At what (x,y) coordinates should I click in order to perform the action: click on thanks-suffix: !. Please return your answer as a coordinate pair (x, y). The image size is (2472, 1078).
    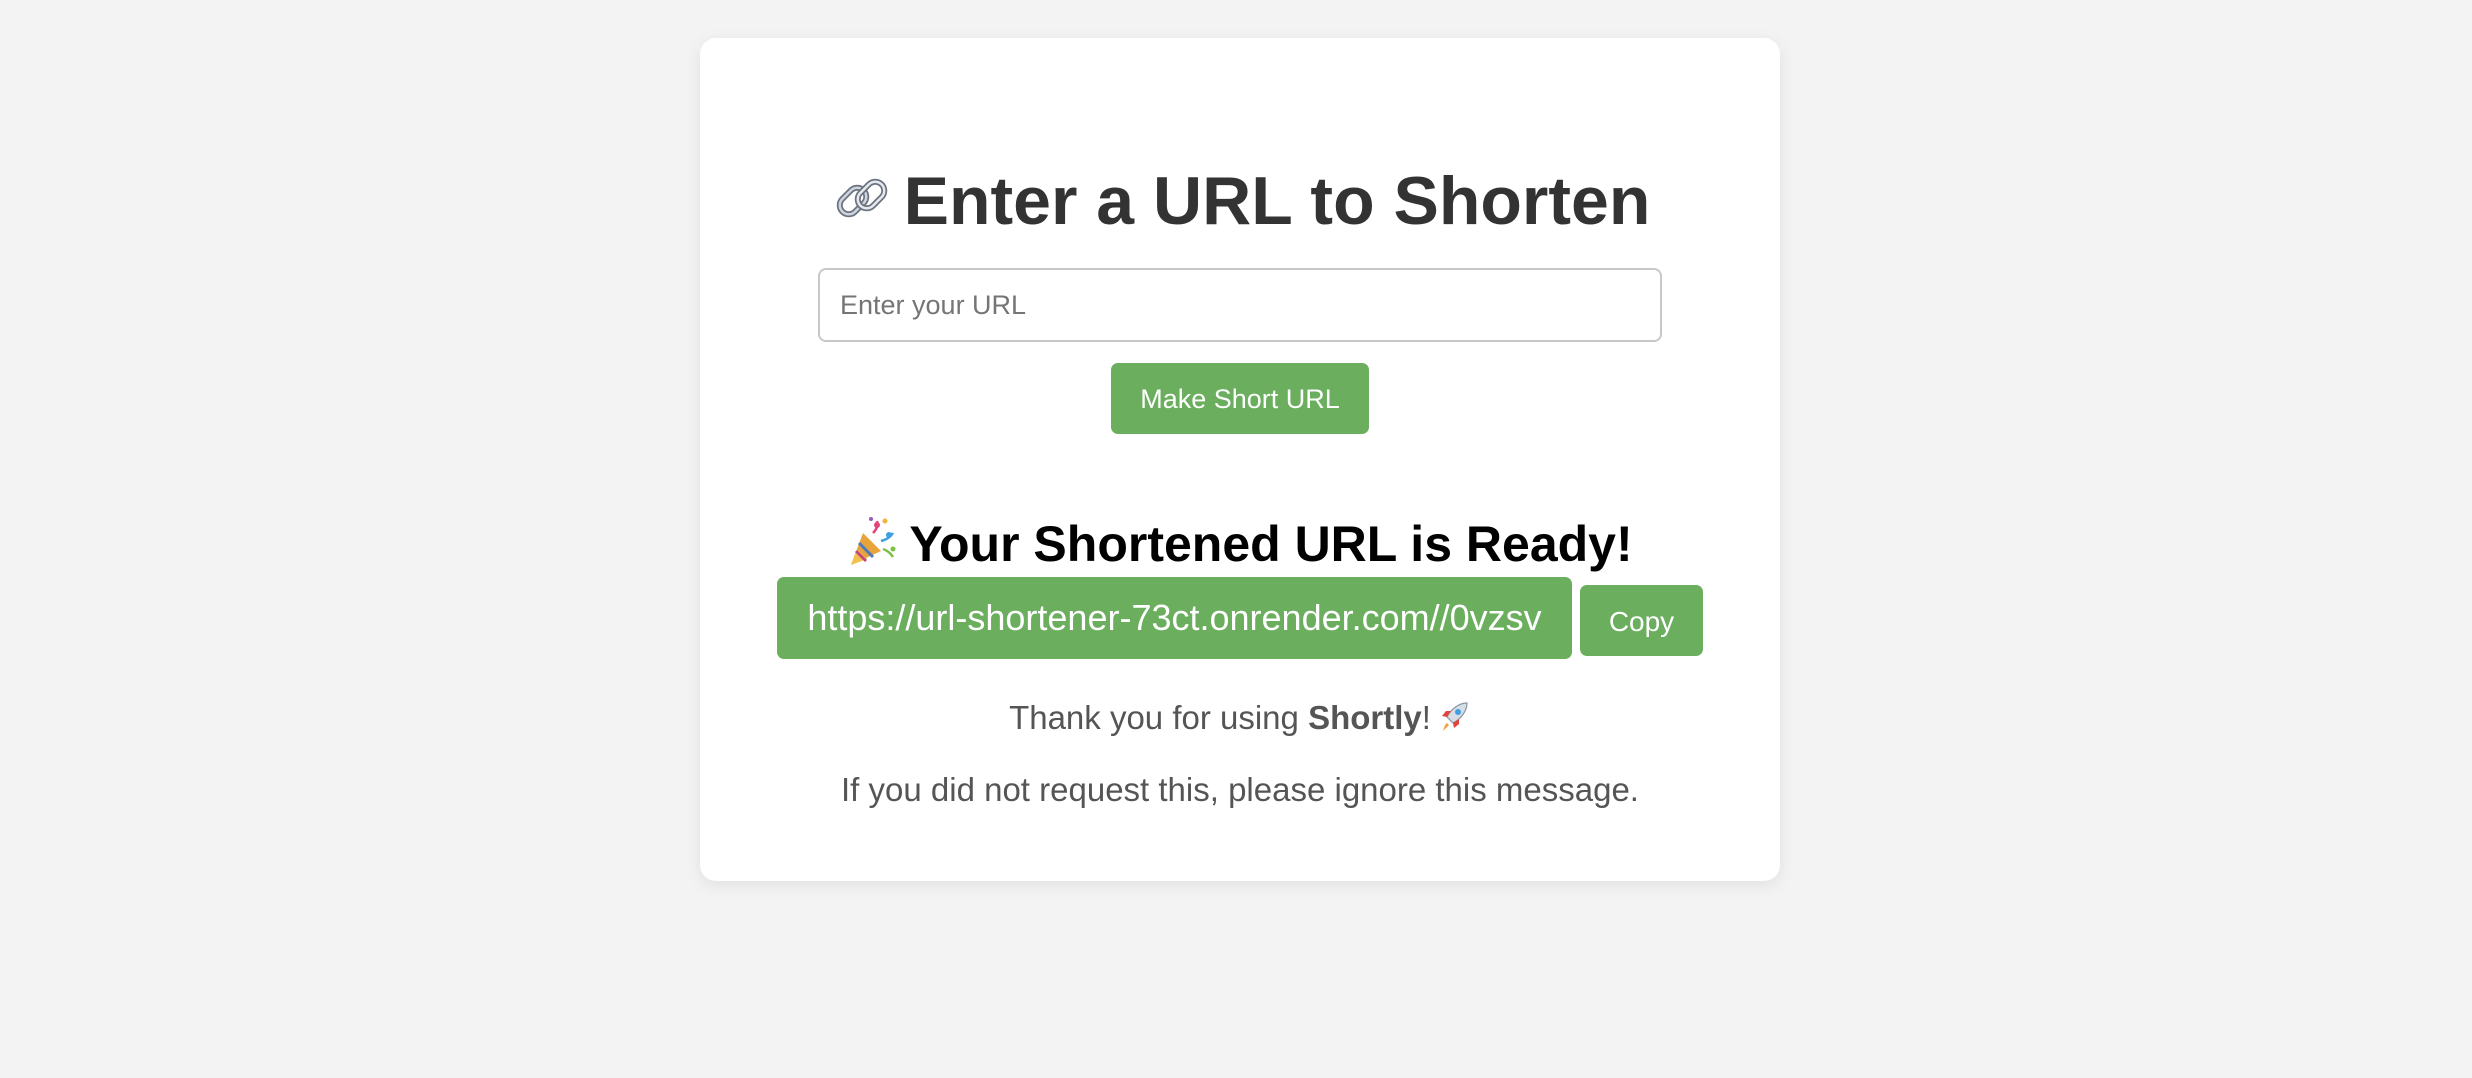
    Looking at the image, I should click on (1426, 717).